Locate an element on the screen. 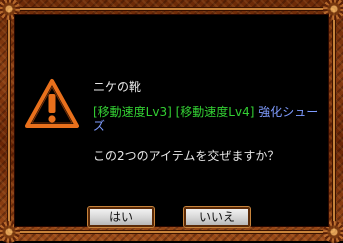  warning-triangle-icon is located at coordinates (52, 103).